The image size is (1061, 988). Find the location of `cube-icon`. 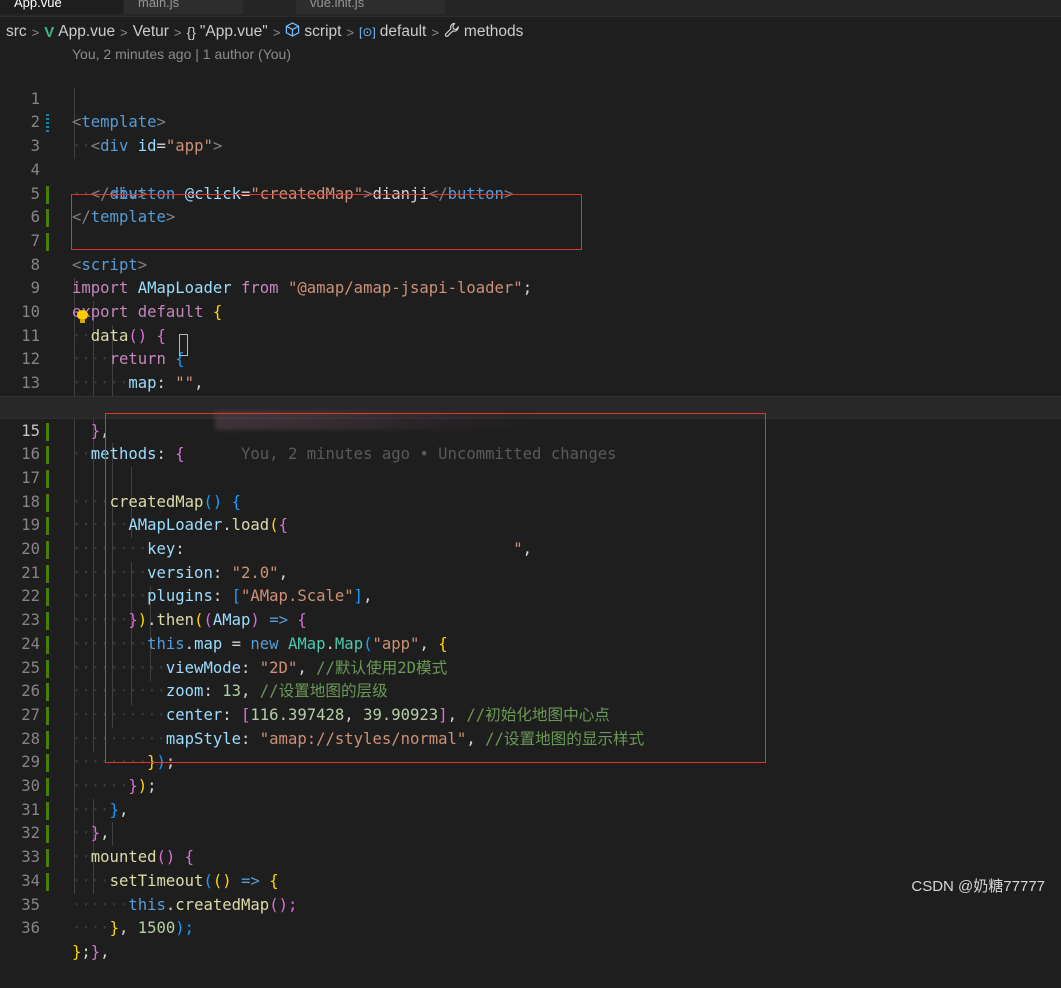

cube-icon is located at coordinates (292, 32).